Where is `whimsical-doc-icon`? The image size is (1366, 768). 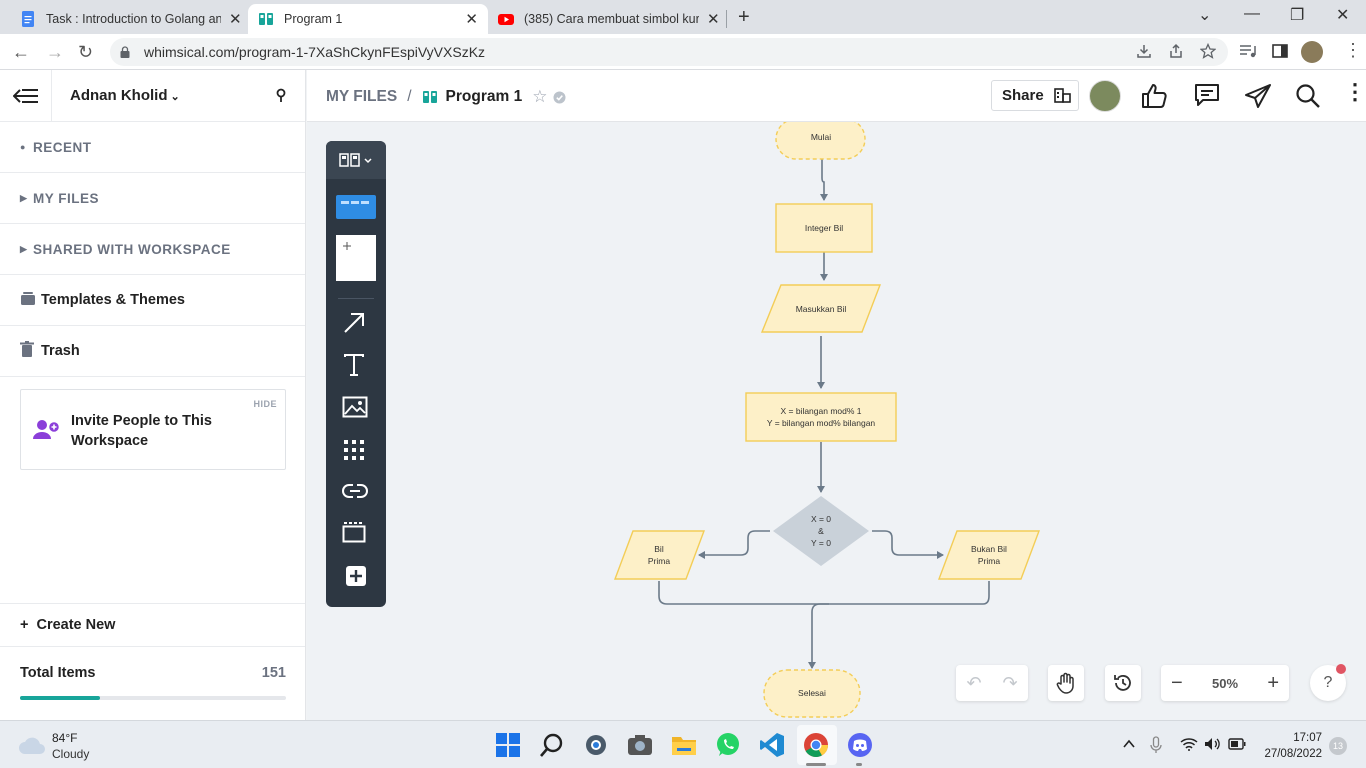 whimsical-doc-icon is located at coordinates (429, 97).